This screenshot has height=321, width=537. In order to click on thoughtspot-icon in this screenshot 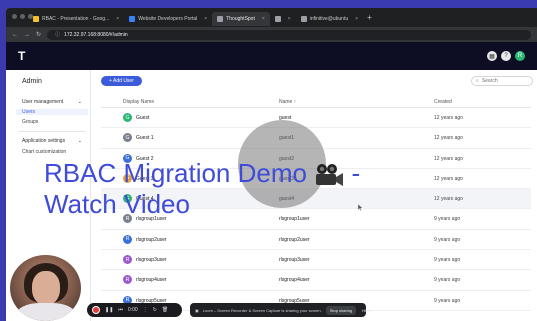, I will do `click(220, 19)`.